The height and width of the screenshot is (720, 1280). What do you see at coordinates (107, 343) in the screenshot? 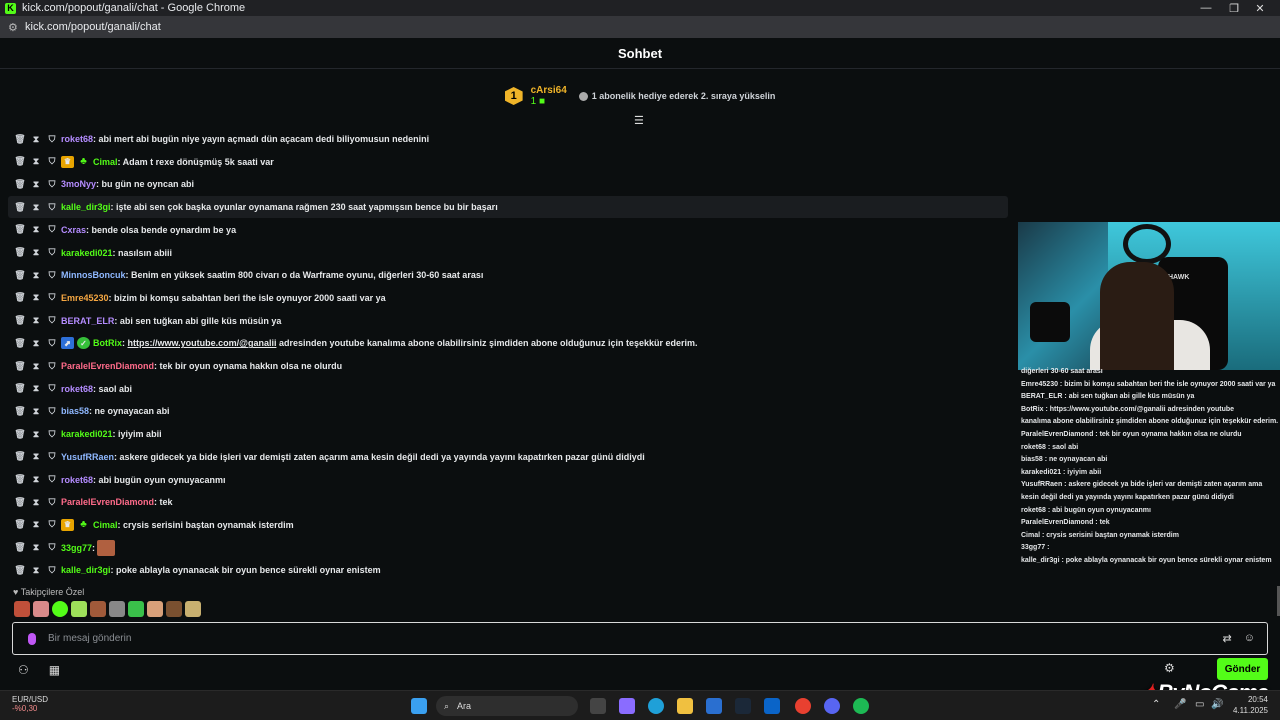
I see `chat-username: BotRix` at bounding box center [107, 343].